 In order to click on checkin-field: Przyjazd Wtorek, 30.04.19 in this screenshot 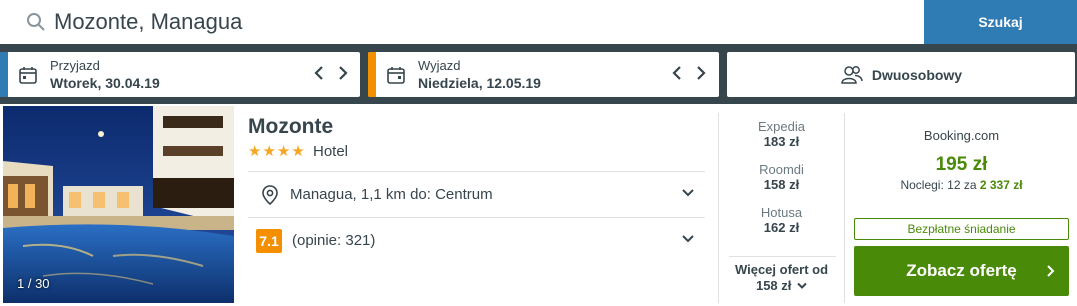, I will do `click(180, 74)`.